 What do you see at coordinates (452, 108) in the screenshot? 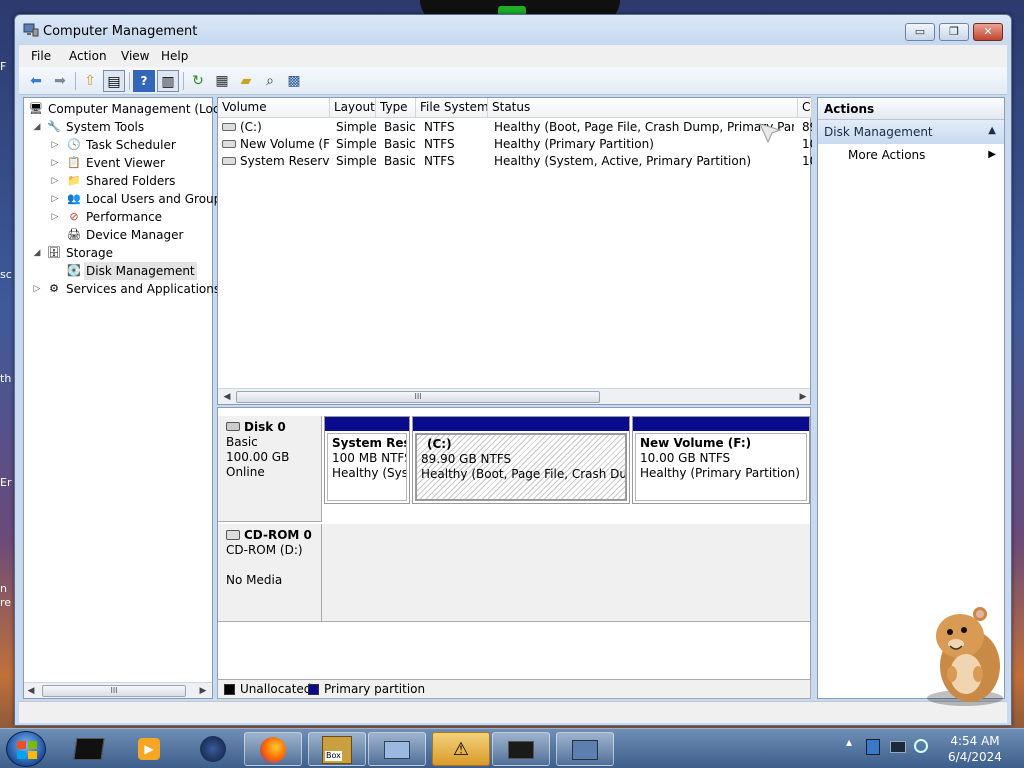
I see `column-header-file-system: File System` at bounding box center [452, 108].